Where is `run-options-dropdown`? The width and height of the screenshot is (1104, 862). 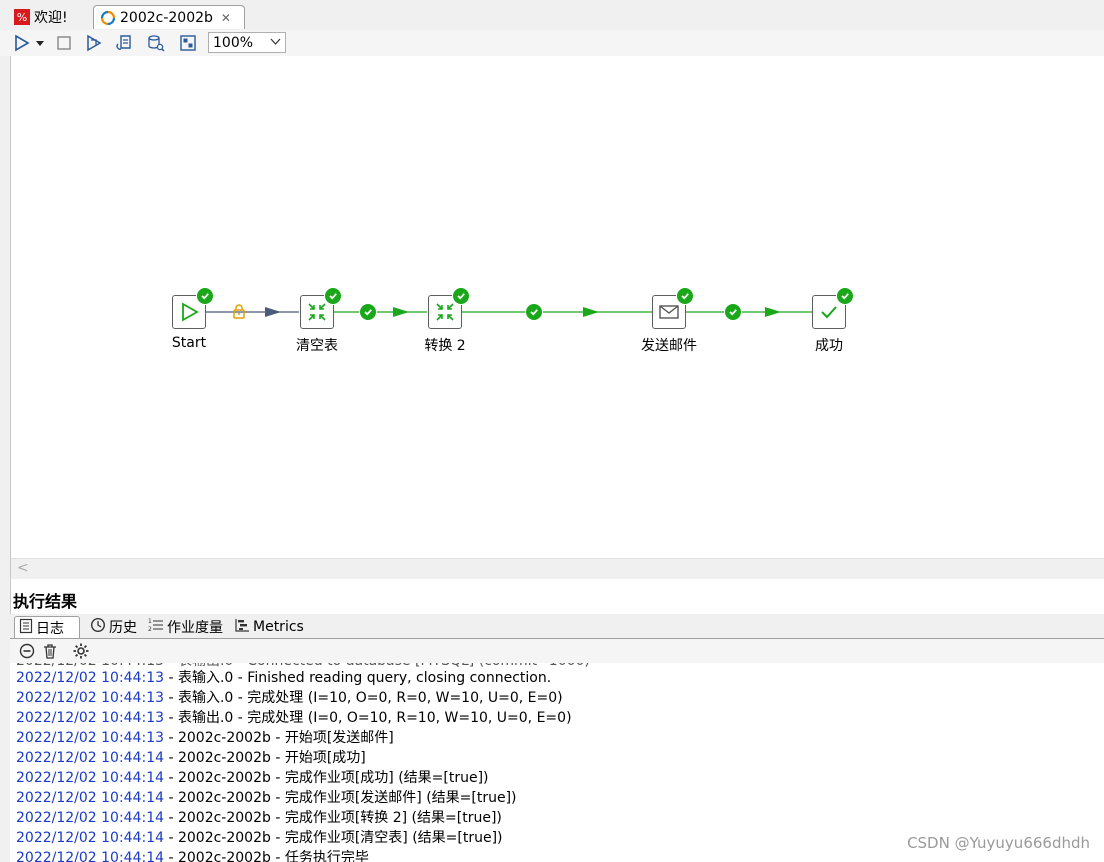 run-options-dropdown is located at coordinates (40, 43).